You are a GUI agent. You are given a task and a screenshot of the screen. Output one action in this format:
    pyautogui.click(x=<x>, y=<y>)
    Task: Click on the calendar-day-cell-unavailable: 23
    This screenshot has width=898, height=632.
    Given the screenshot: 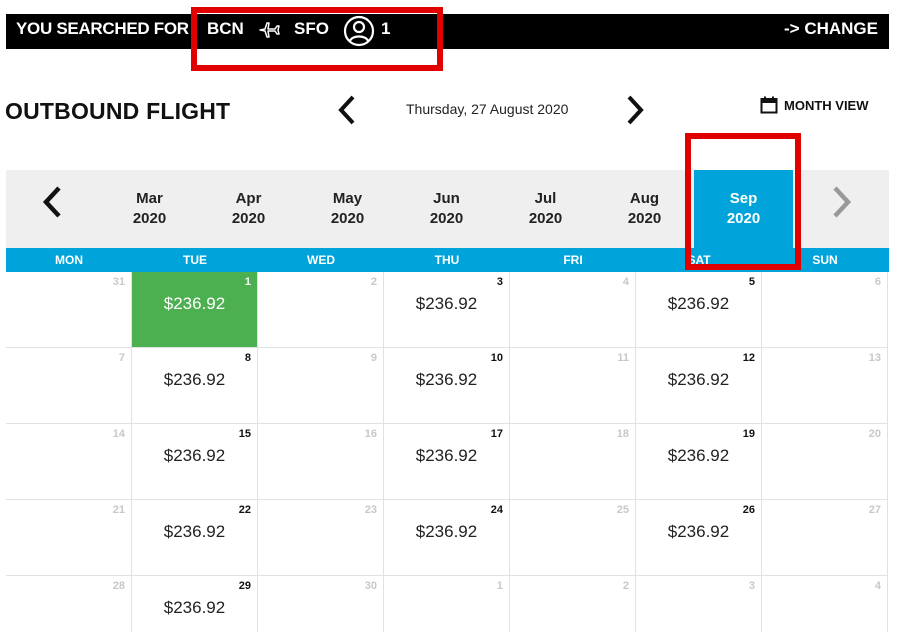 What is the action you would take?
    pyautogui.click(x=321, y=538)
    